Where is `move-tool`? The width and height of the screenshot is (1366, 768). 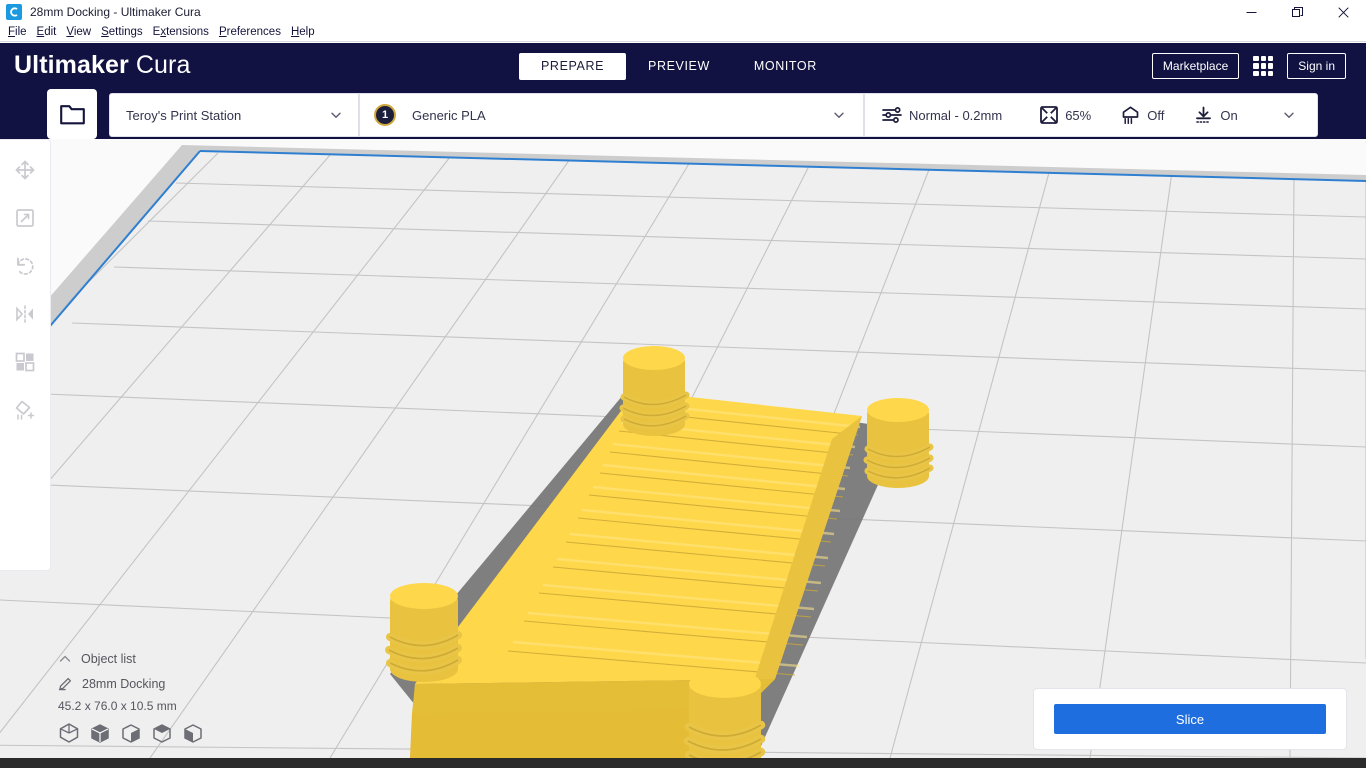
move-tool is located at coordinates (25, 169).